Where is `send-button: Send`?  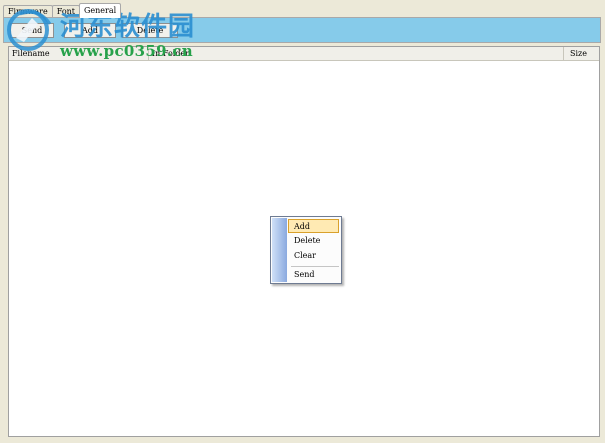
send-button: Send is located at coordinates (32, 30).